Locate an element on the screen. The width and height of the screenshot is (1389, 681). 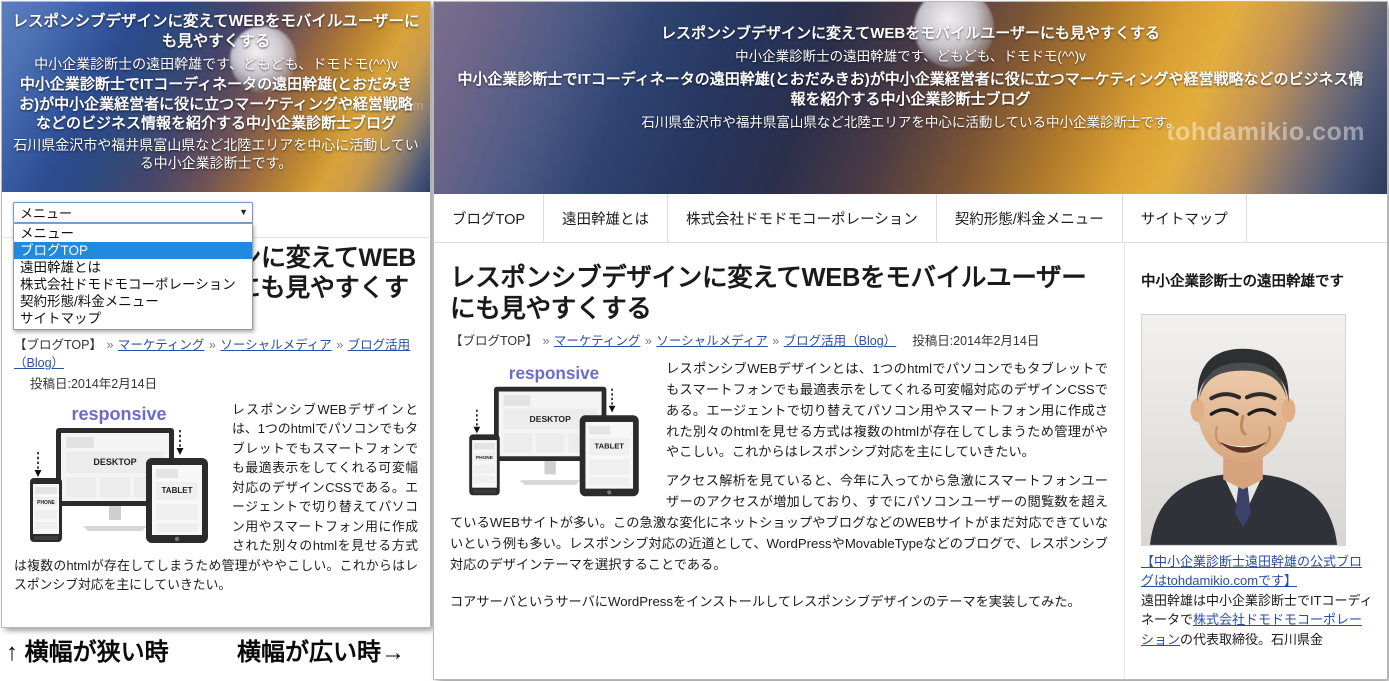
chevron-down-icon: ▼ is located at coordinates (243, 212).